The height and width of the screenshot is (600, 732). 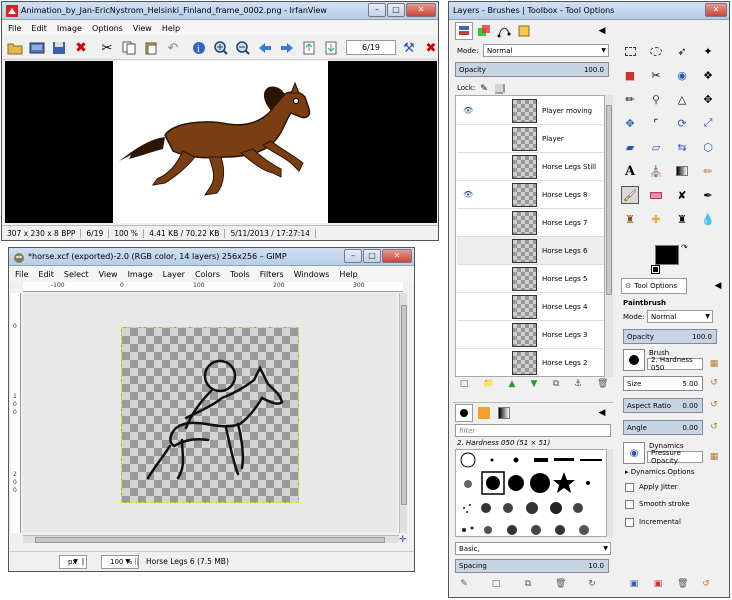 What do you see at coordinates (15, 48) in the screenshot?
I see `open-folder-icon` at bounding box center [15, 48].